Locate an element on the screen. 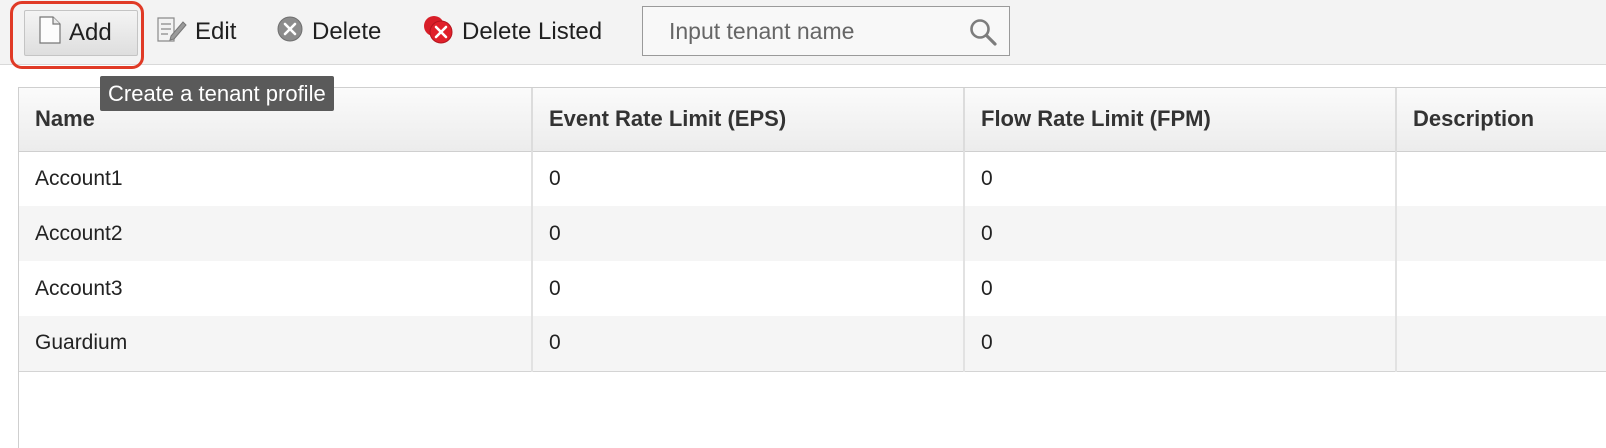 The image size is (1606, 448). search-icon is located at coordinates (983, 32).